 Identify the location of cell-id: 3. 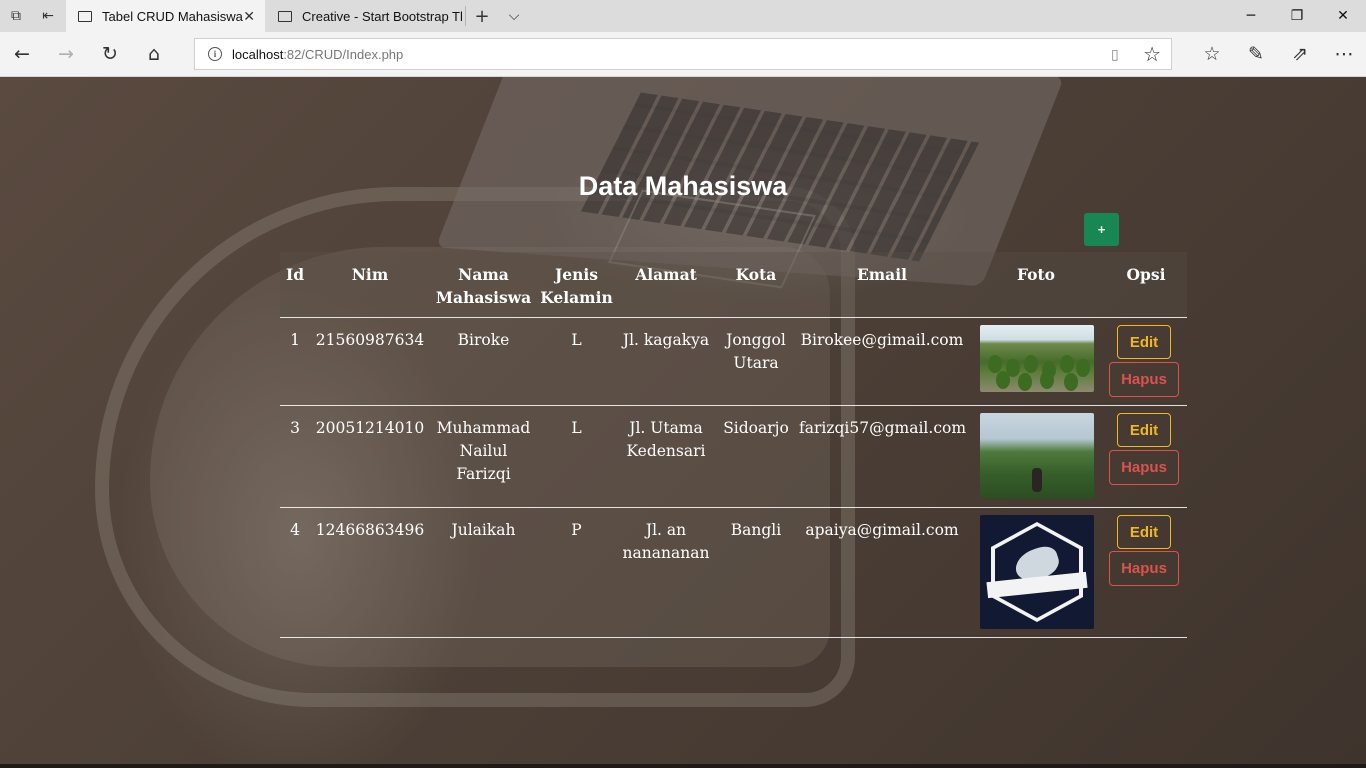
(295, 428).